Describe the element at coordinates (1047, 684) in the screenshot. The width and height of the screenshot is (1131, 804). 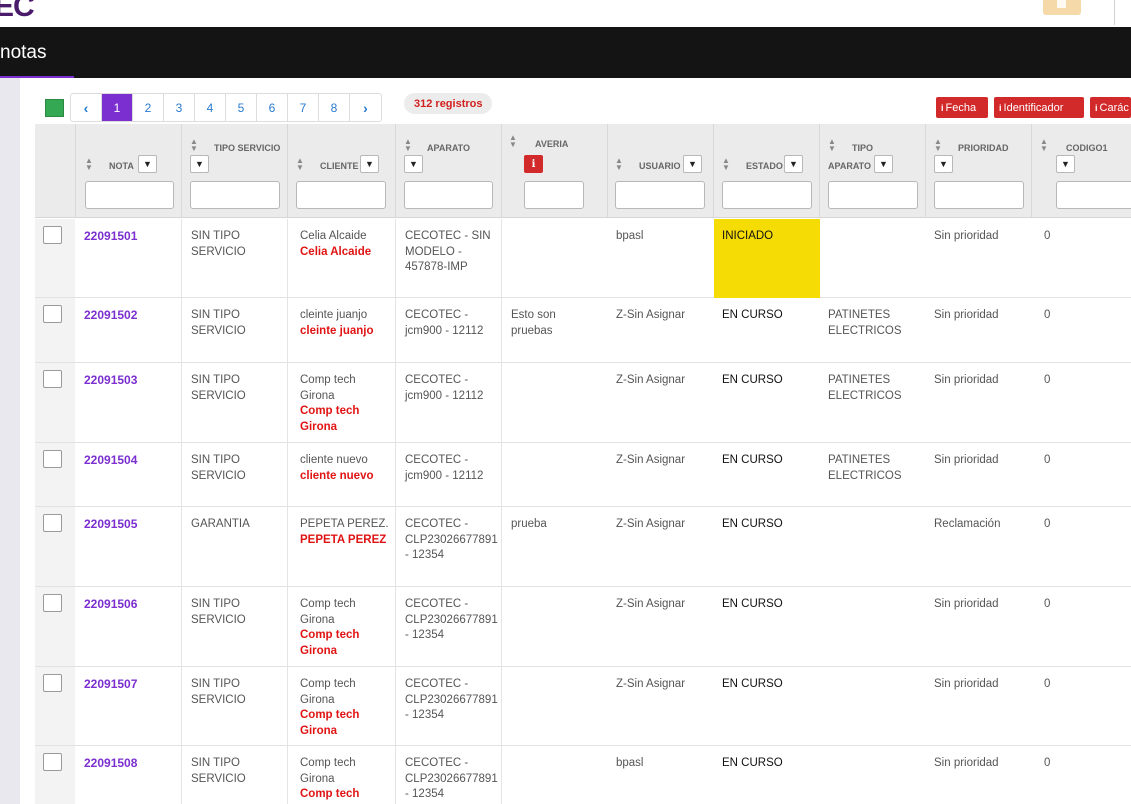
I see `codigo1-cell: 0` at that location.